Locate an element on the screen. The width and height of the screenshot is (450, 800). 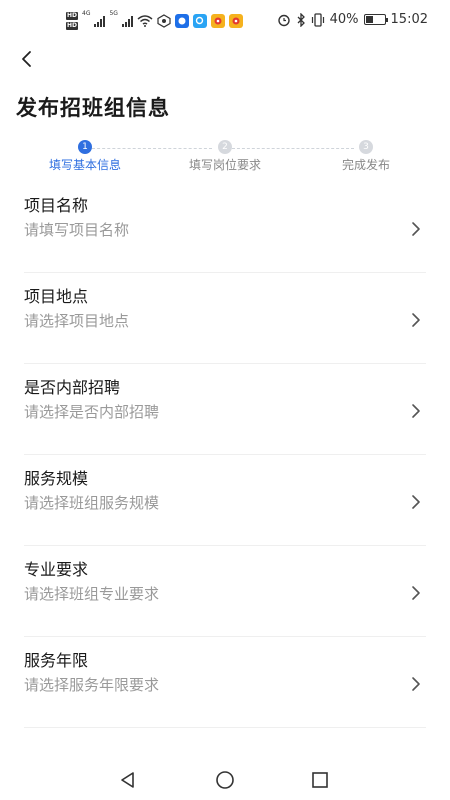
square-recent-icon is located at coordinates (320, 780).